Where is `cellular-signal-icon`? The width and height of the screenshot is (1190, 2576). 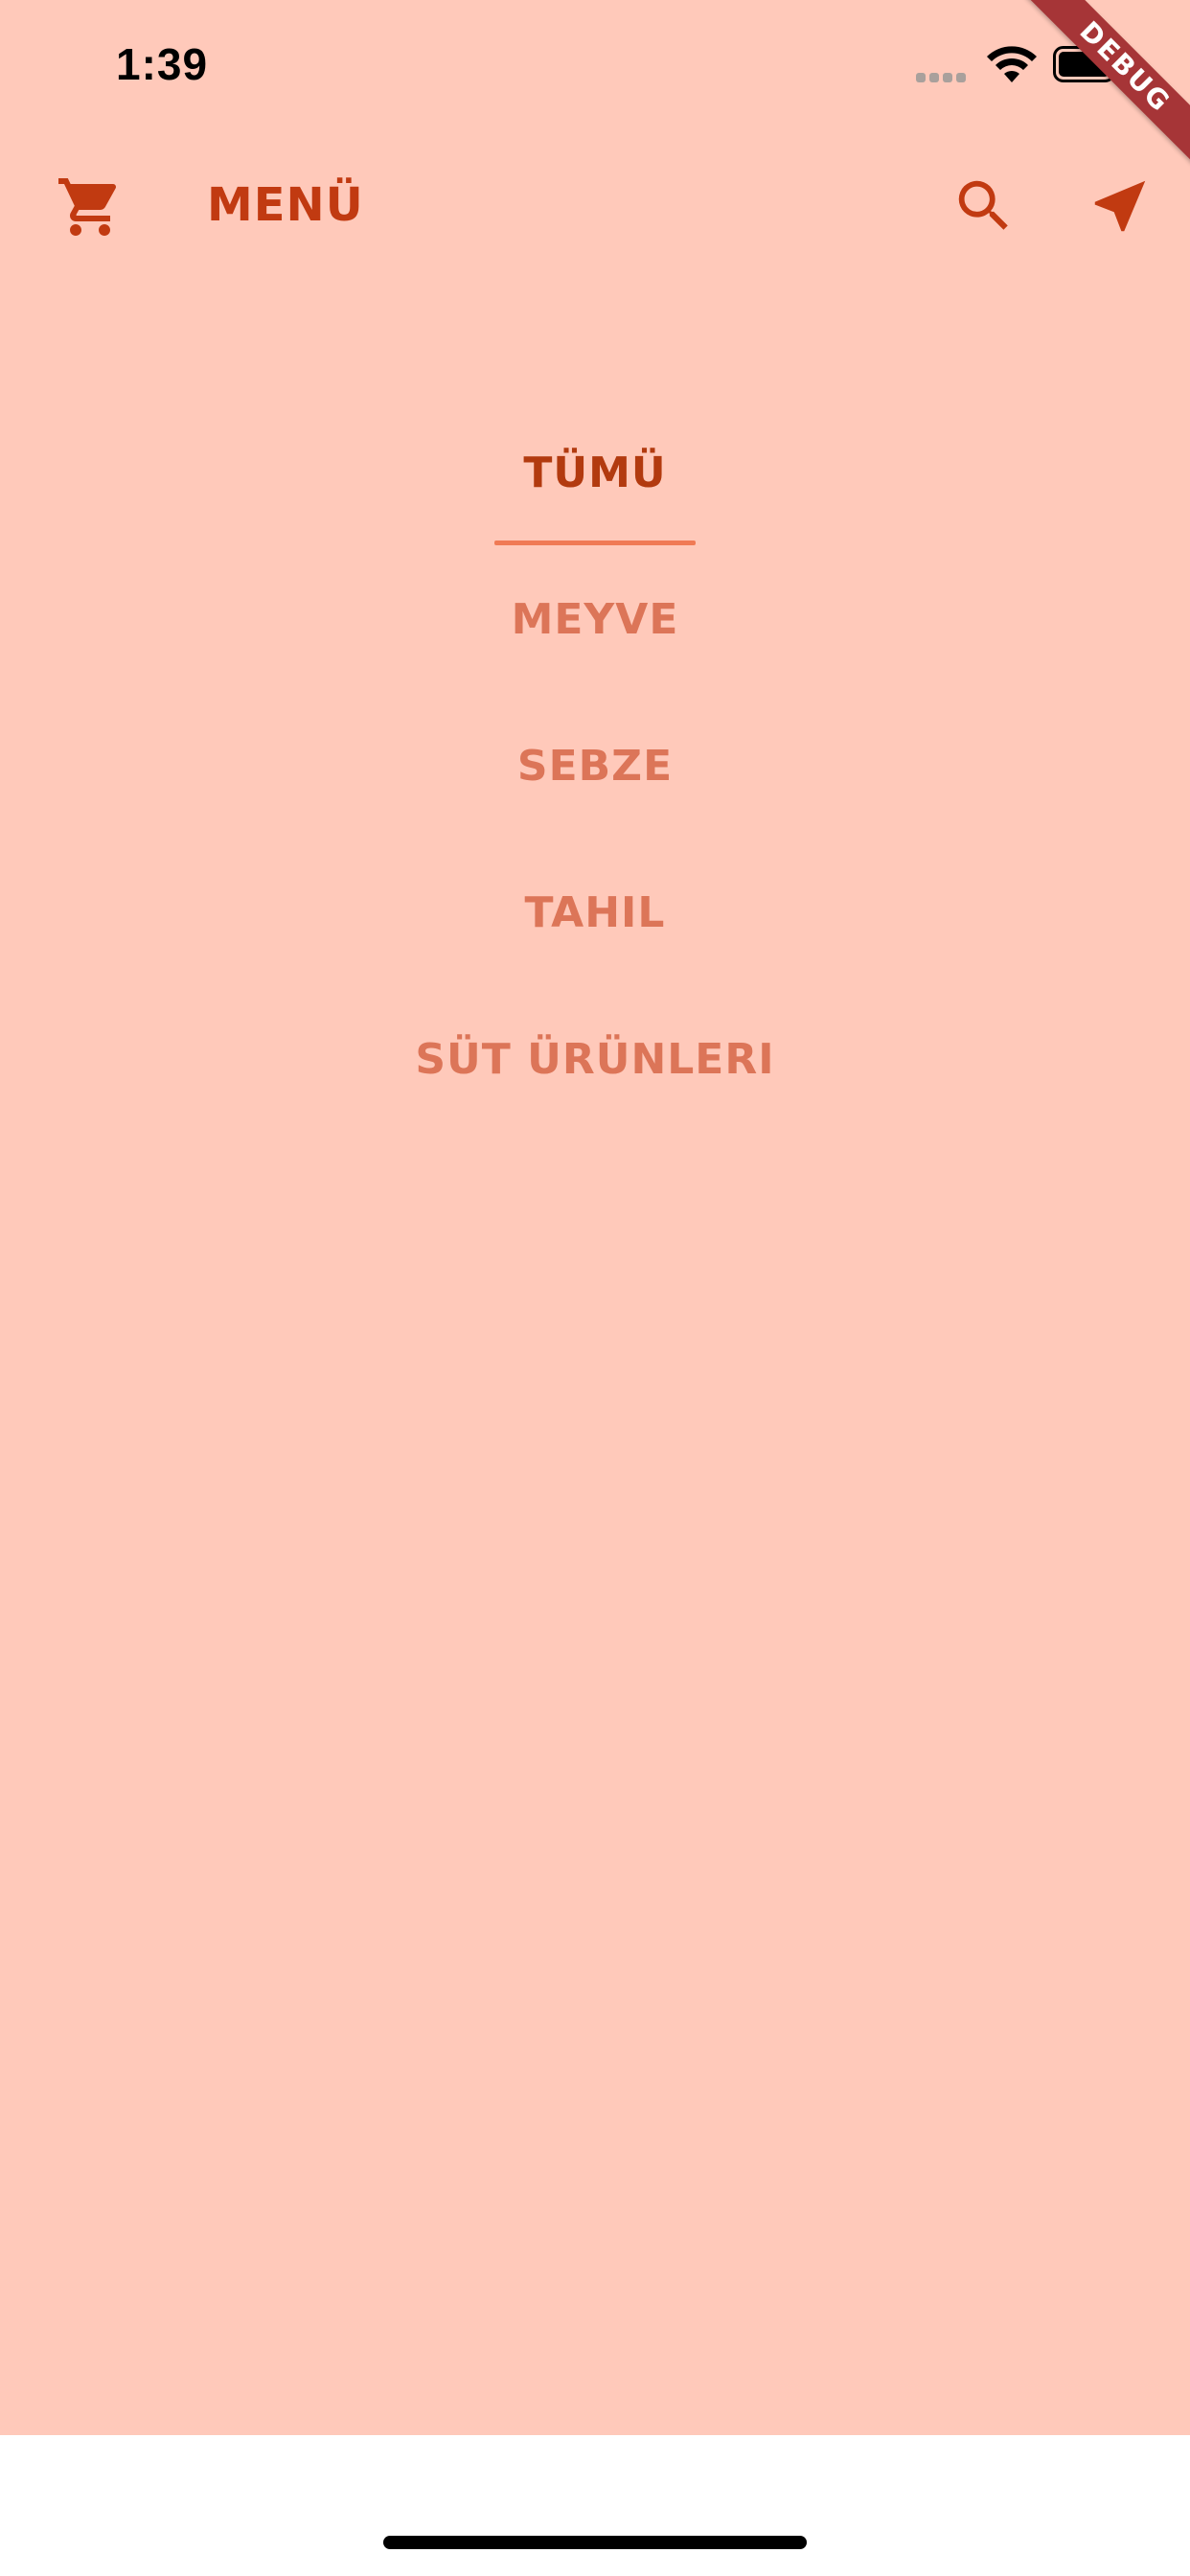
cellular-signal-icon is located at coordinates (941, 77).